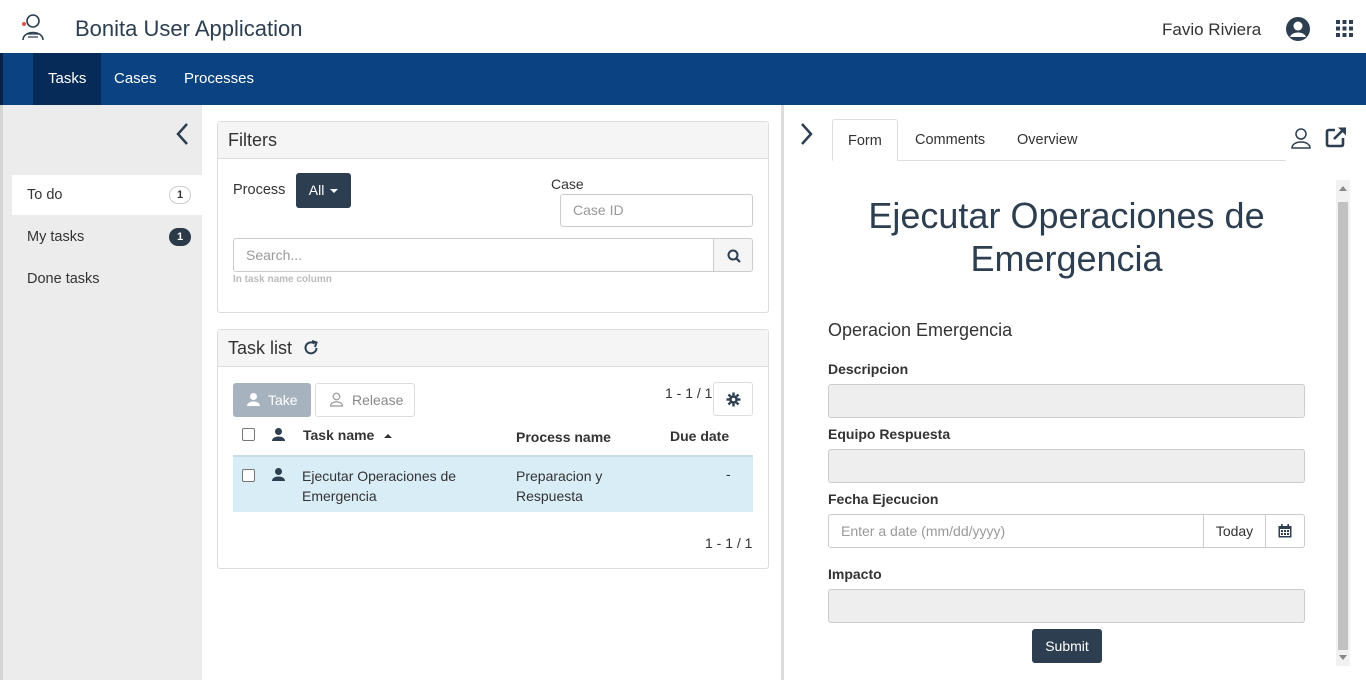 This screenshot has height=680, width=1366. Describe the element at coordinates (889, 434) in the screenshot. I see `equipo-respuesta-label: Equipo Respuesta` at that location.